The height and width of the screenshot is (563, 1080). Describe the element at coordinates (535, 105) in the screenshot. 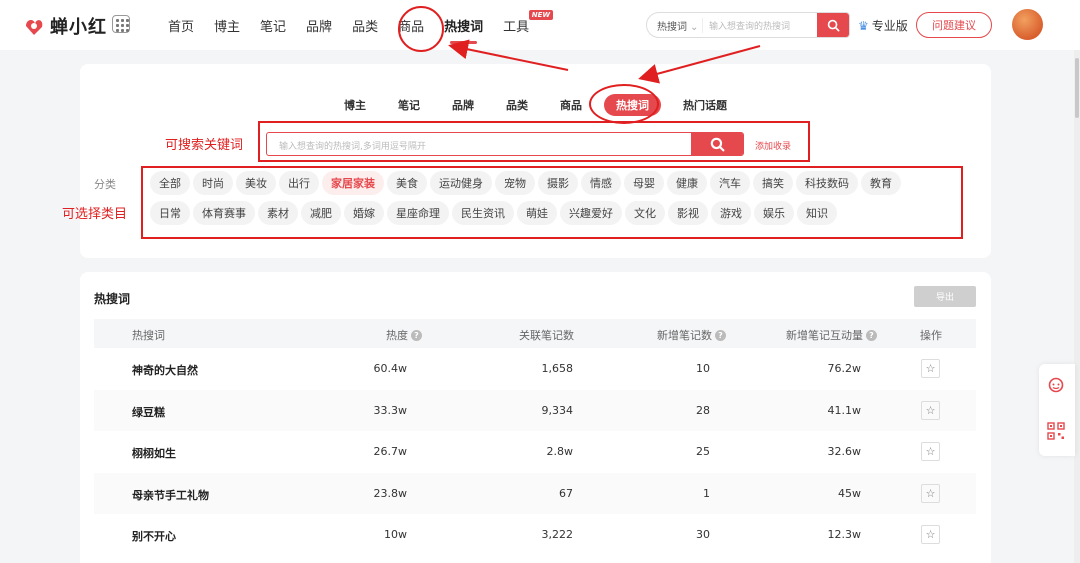

I see `search-type-tabs: 博主 笔记 品牌 品类 商品 热搜词 热门话题` at that location.